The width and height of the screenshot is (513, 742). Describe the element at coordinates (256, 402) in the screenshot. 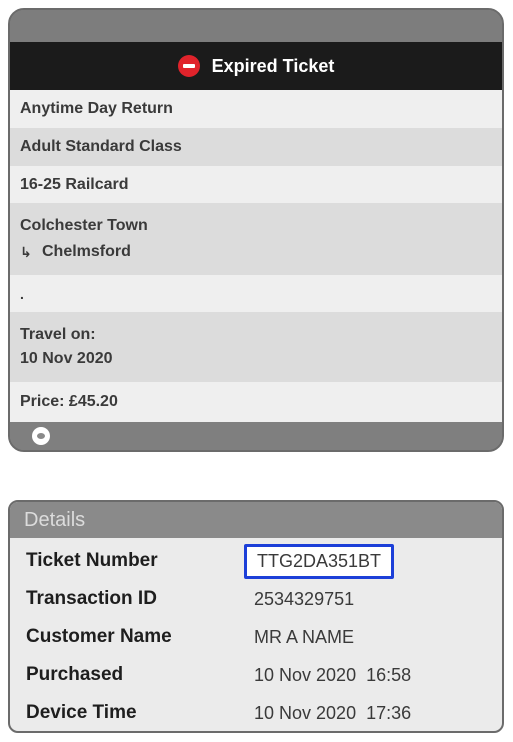

I see `ticket-price: Price: £45.20` at that location.